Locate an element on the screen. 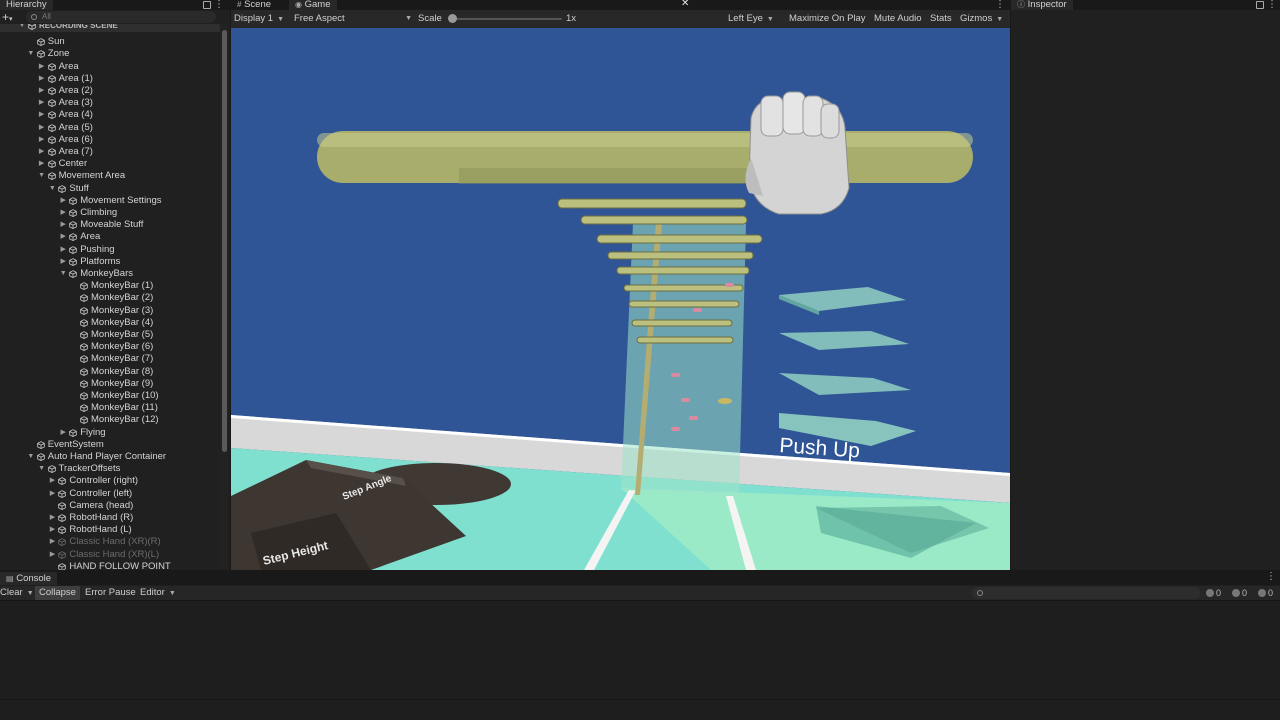  hierarchy-item: ▶ Controller (right) is located at coordinates (110, 481).